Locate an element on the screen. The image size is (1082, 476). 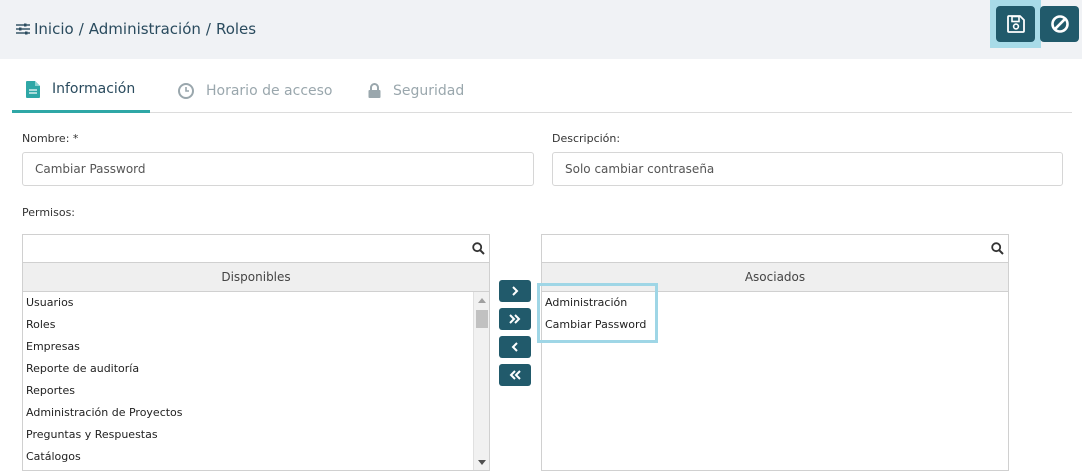
list-item: Preguntas y Respuestas is located at coordinates (92, 435).